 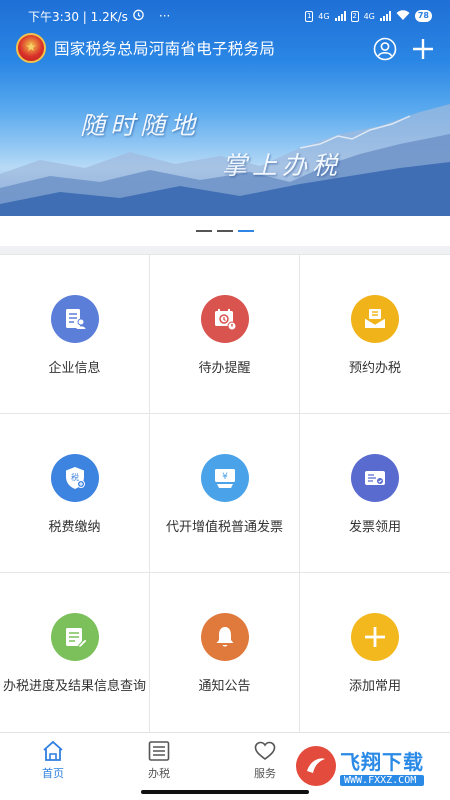 What do you see at coordinates (340, 16) in the screenshot?
I see `signal-1-icon` at bounding box center [340, 16].